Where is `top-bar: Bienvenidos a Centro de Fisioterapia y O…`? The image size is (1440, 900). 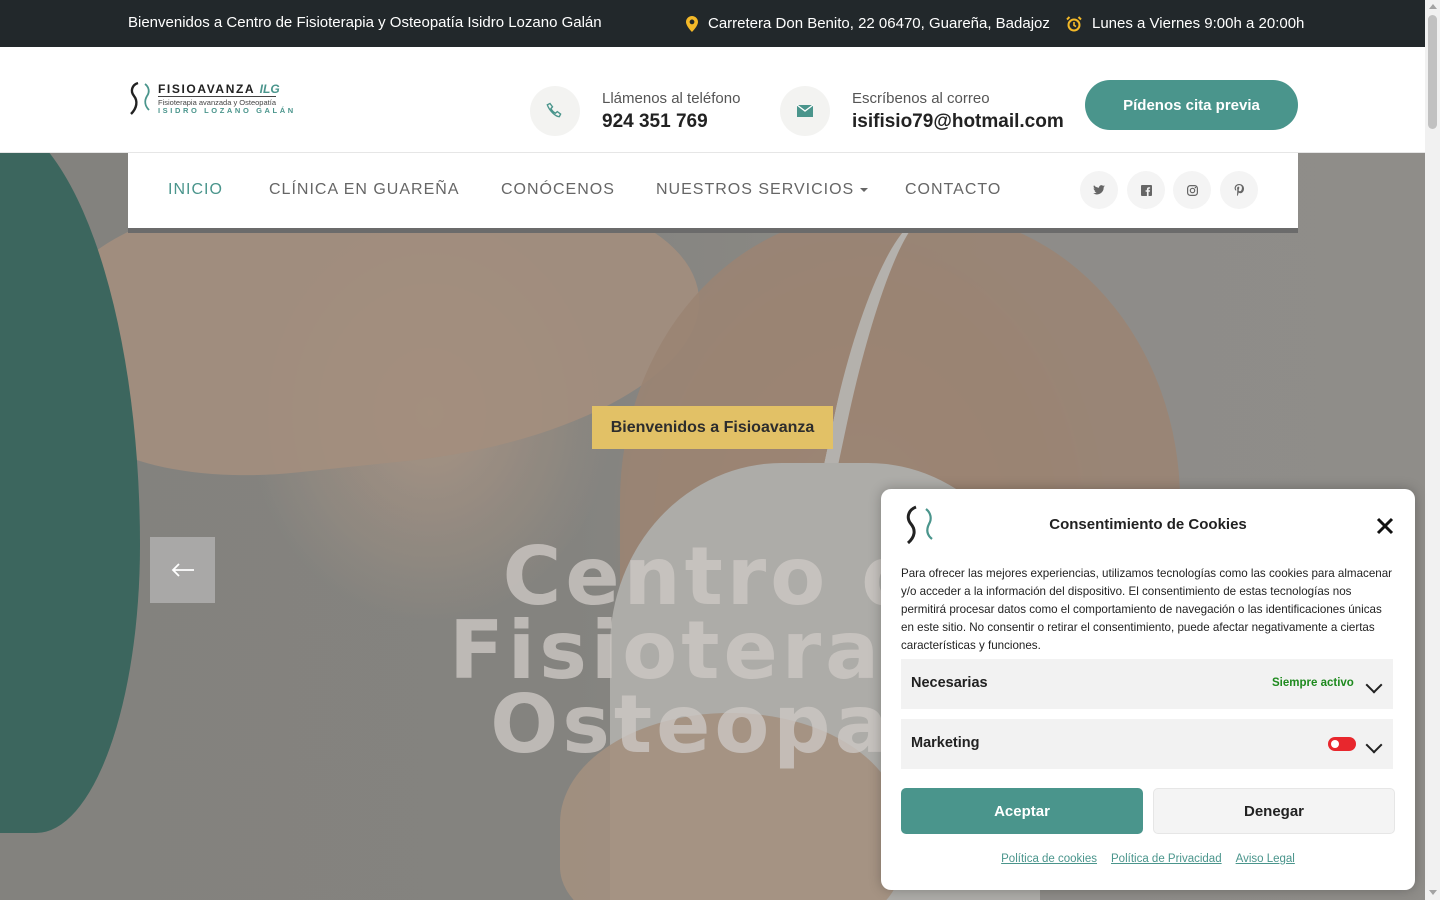 top-bar: Bienvenidos a Centro de Fisioterapia y O… is located at coordinates (712, 23).